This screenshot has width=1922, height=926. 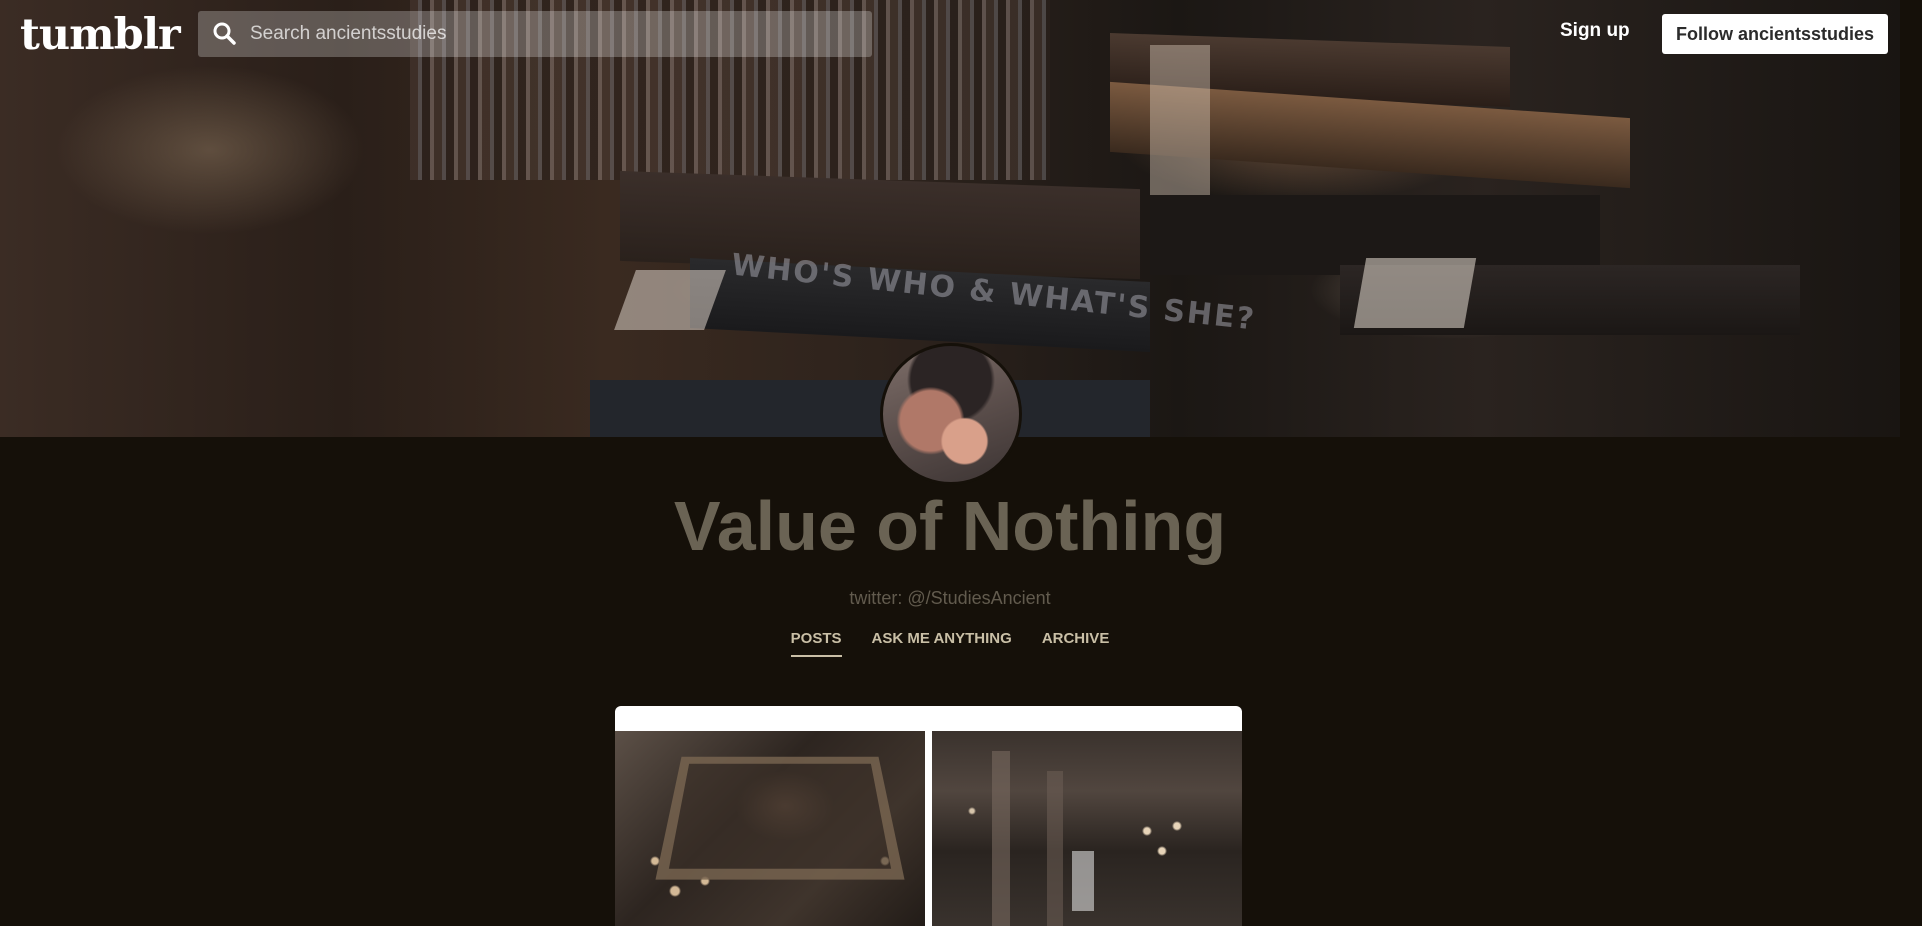 I want to click on top-navigation: tumblr Sign up Follow ancientsstudies, so click(x=950, y=34).